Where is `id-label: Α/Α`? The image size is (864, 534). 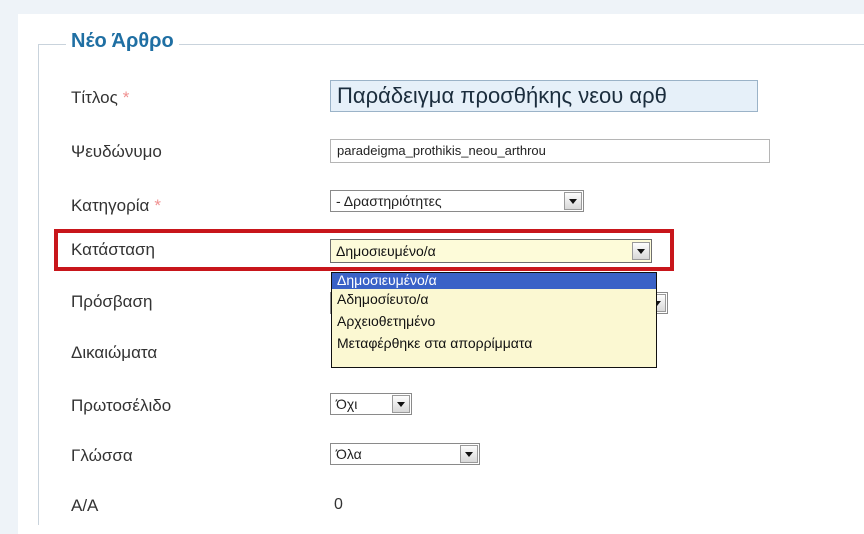
id-label: Α/Α is located at coordinates (85, 505).